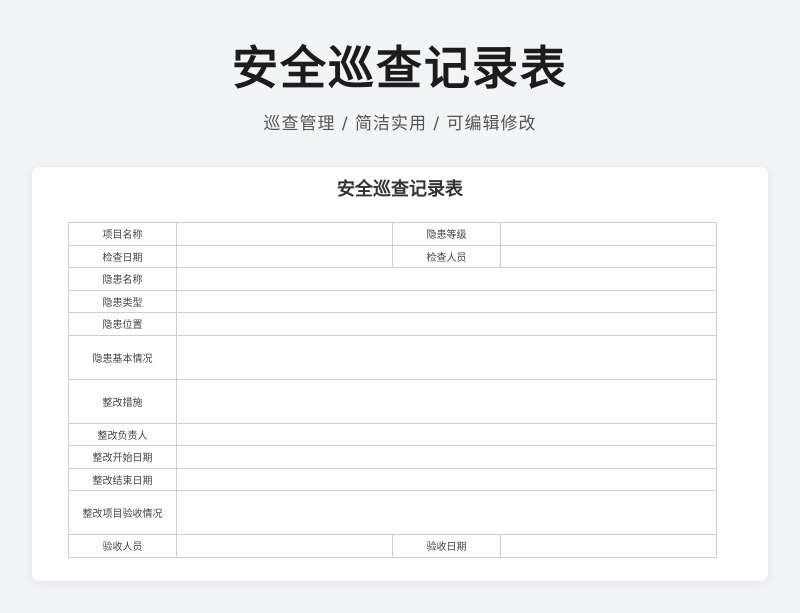 The width and height of the screenshot is (800, 613). Describe the element at coordinates (446, 234) in the screenshot. I see `hazard-level-label: 隐患等级` at that location.